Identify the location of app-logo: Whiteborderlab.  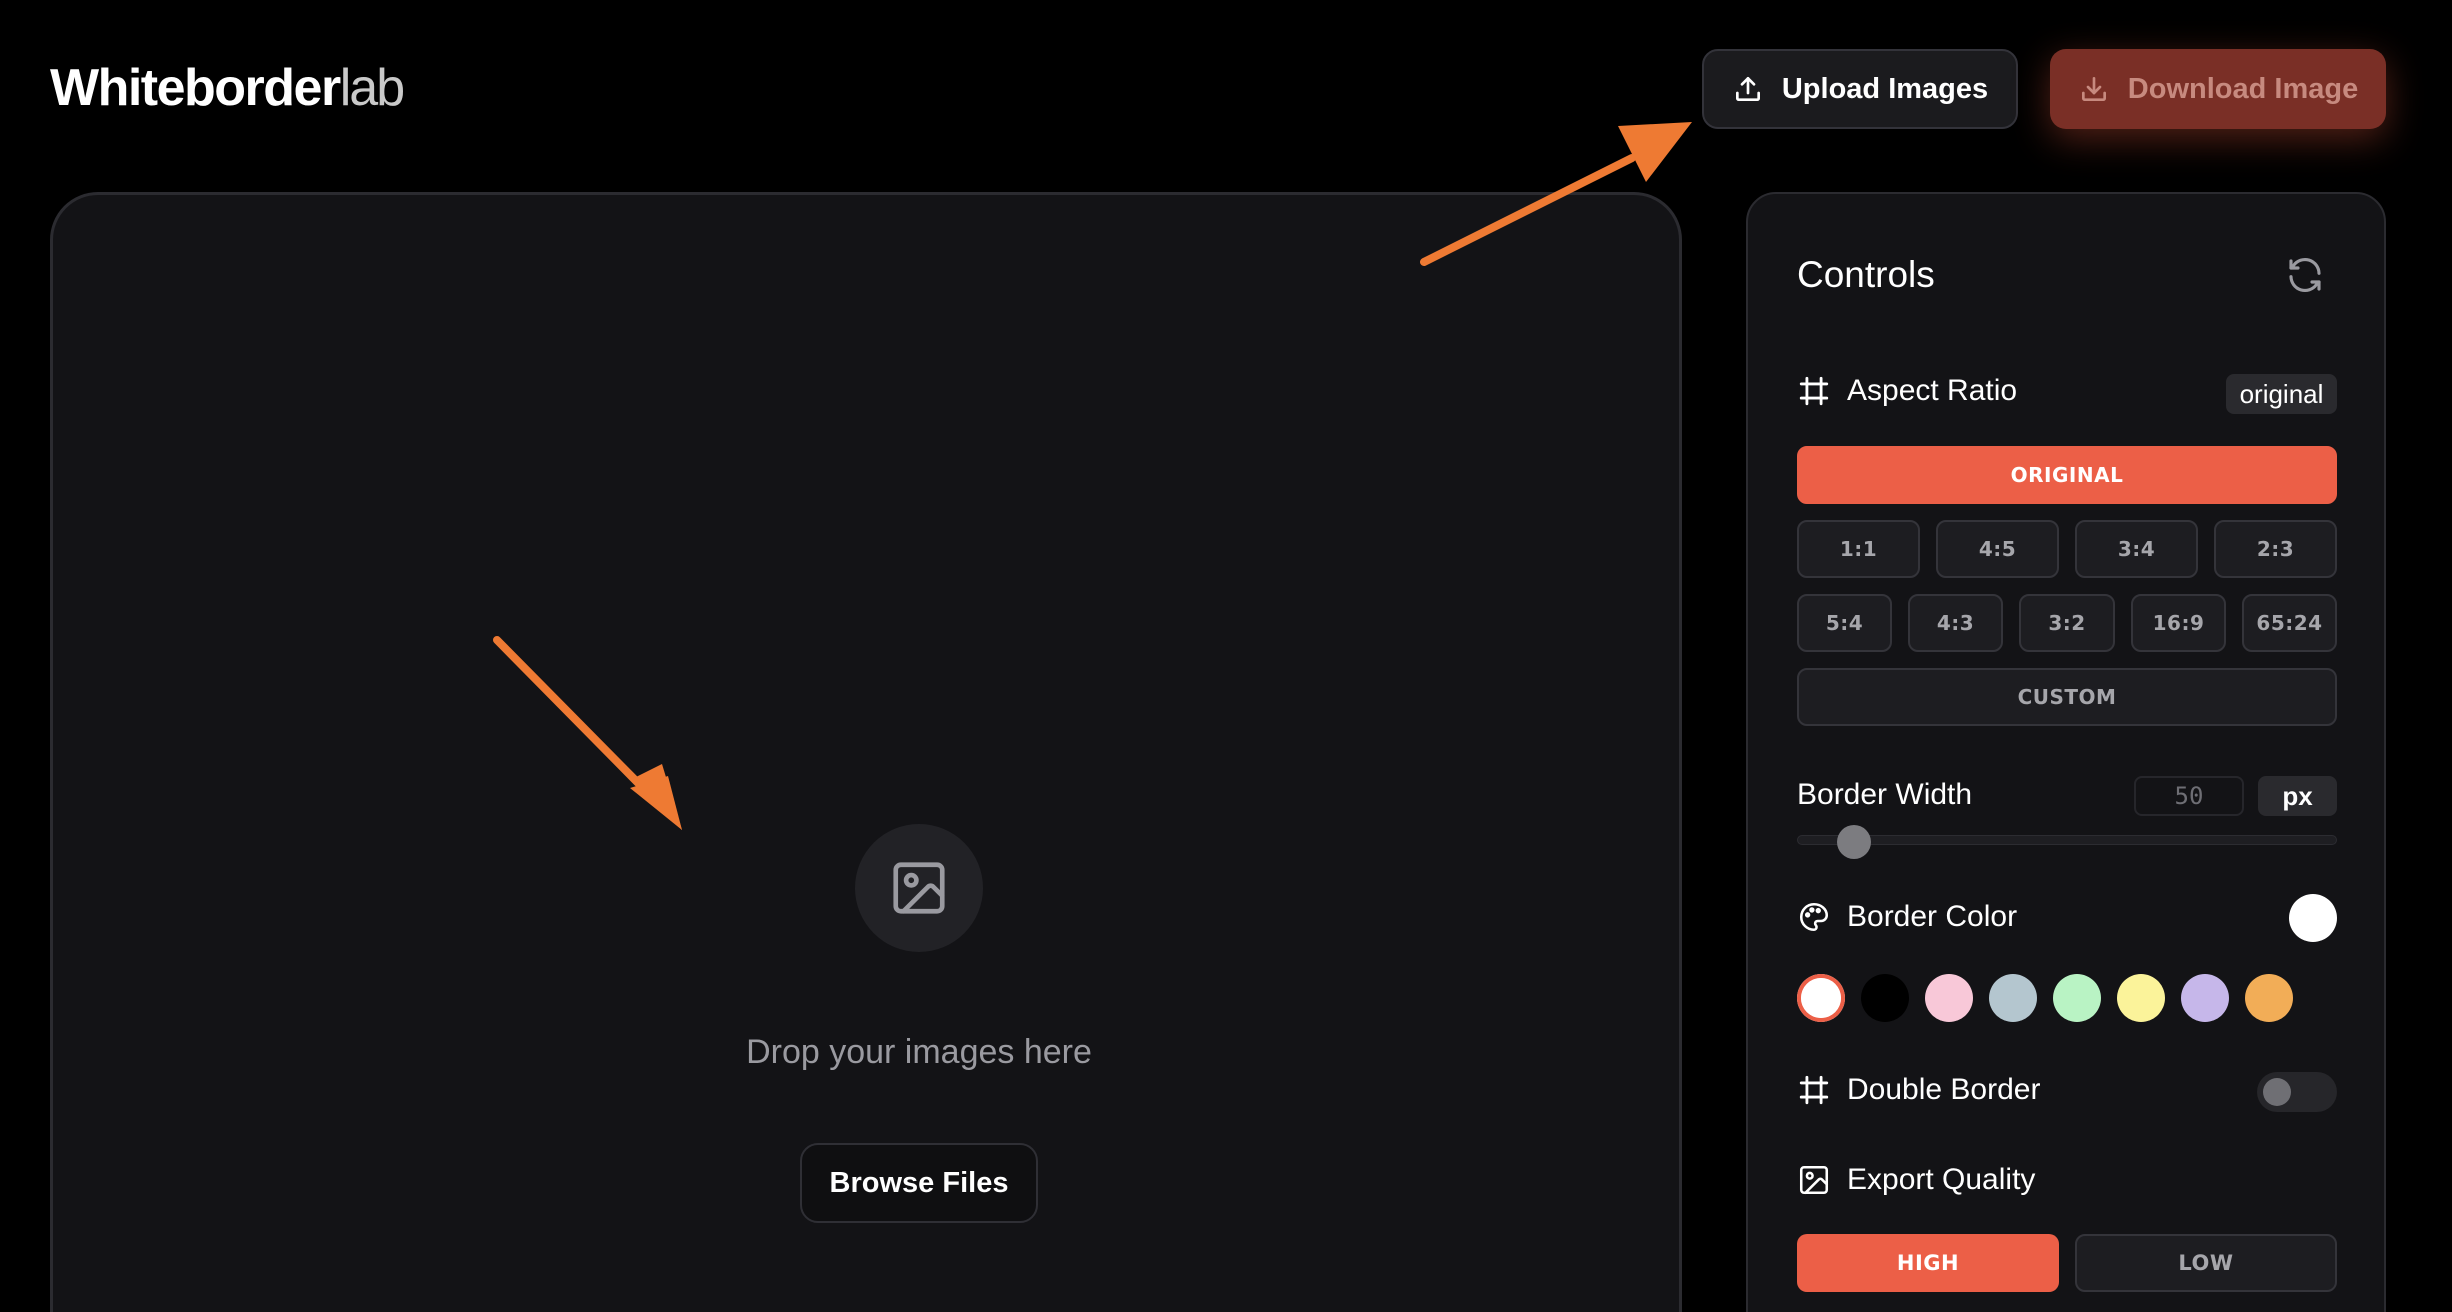
(227, 88).